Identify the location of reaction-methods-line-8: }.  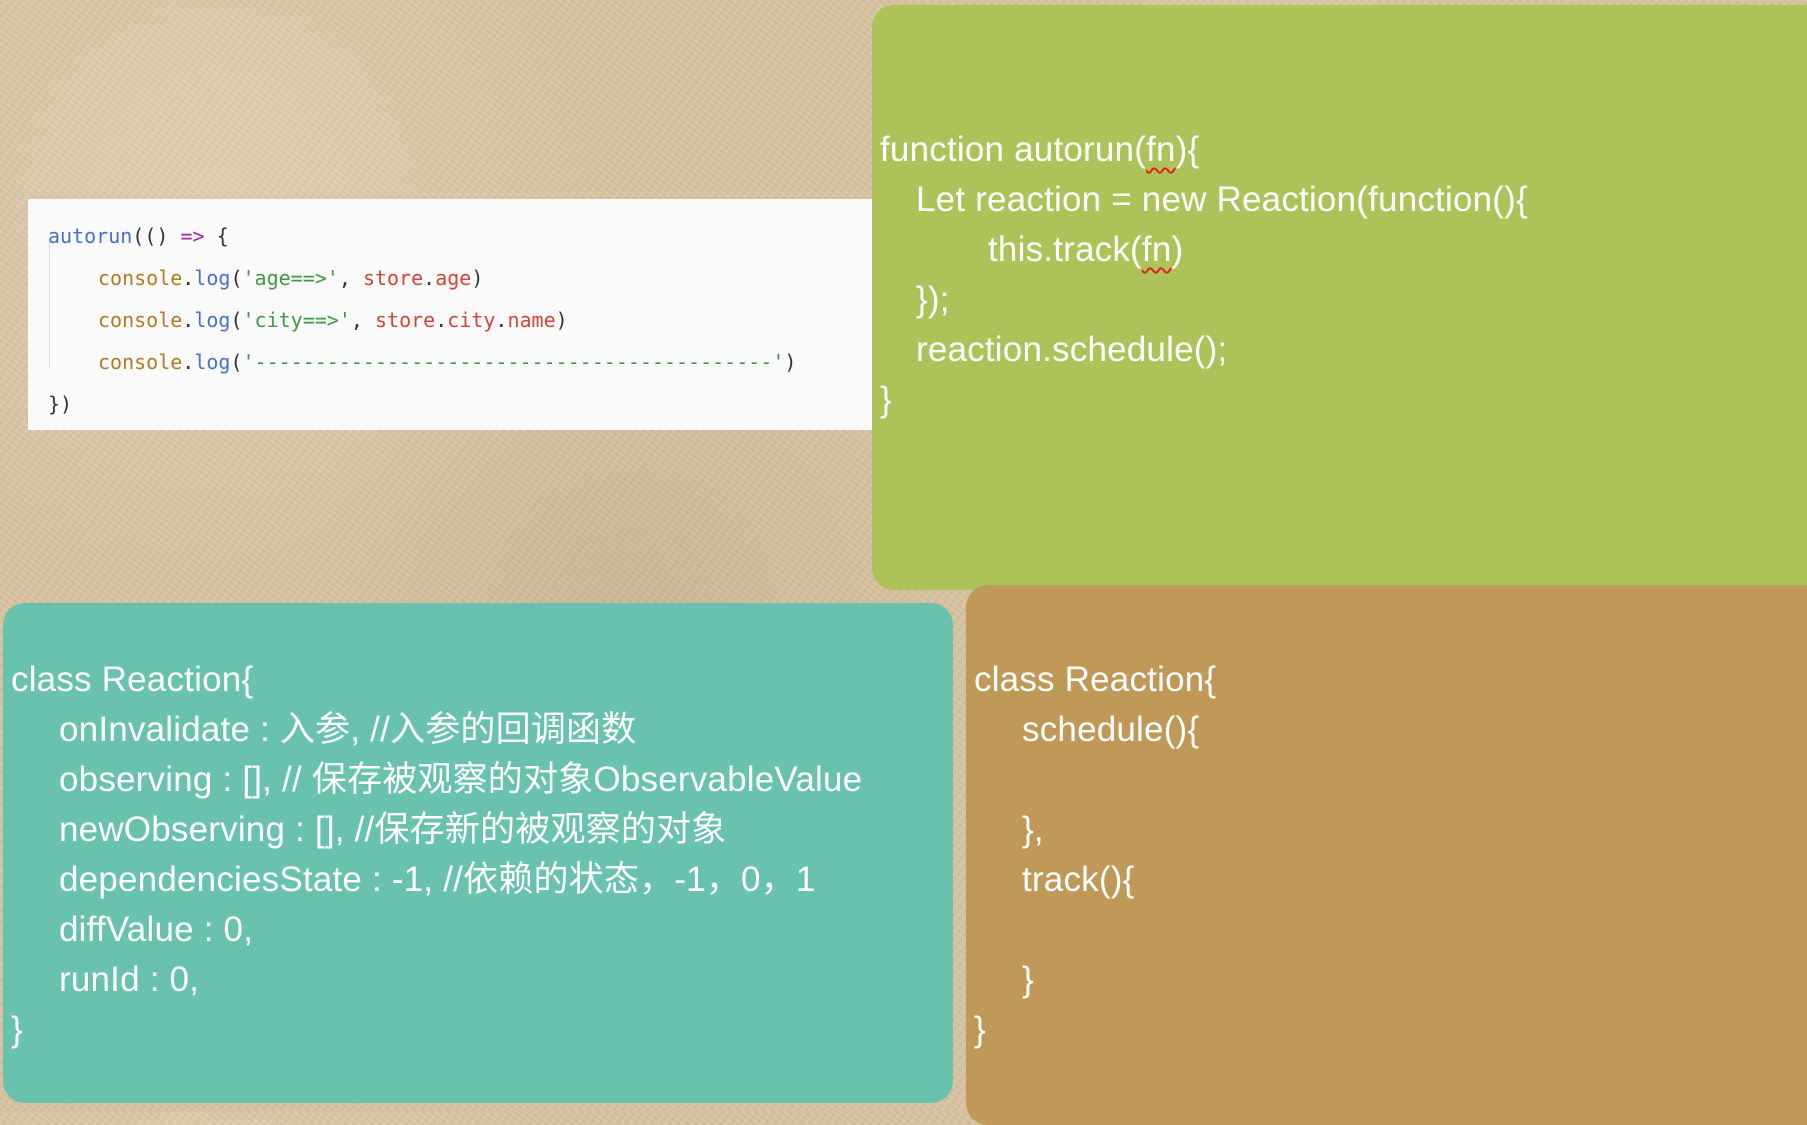
(980, 1029).